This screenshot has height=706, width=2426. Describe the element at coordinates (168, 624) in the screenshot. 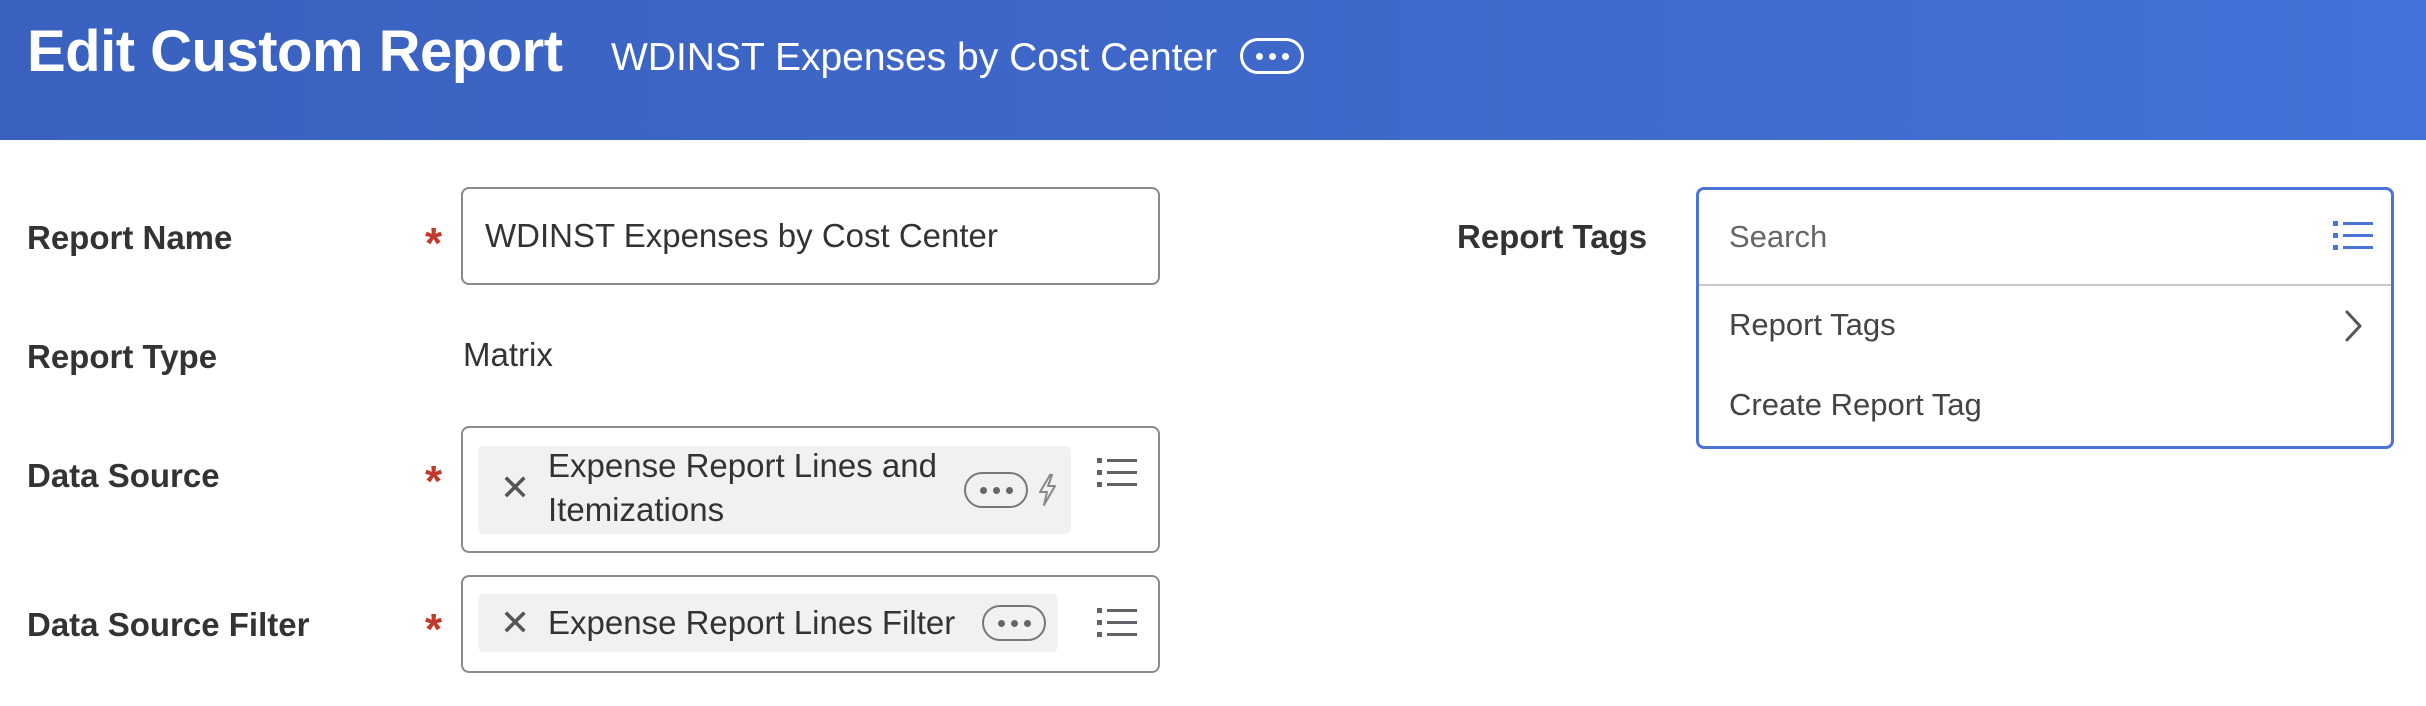

I see `data-source-filter-label: Data Source Filter` at that location.